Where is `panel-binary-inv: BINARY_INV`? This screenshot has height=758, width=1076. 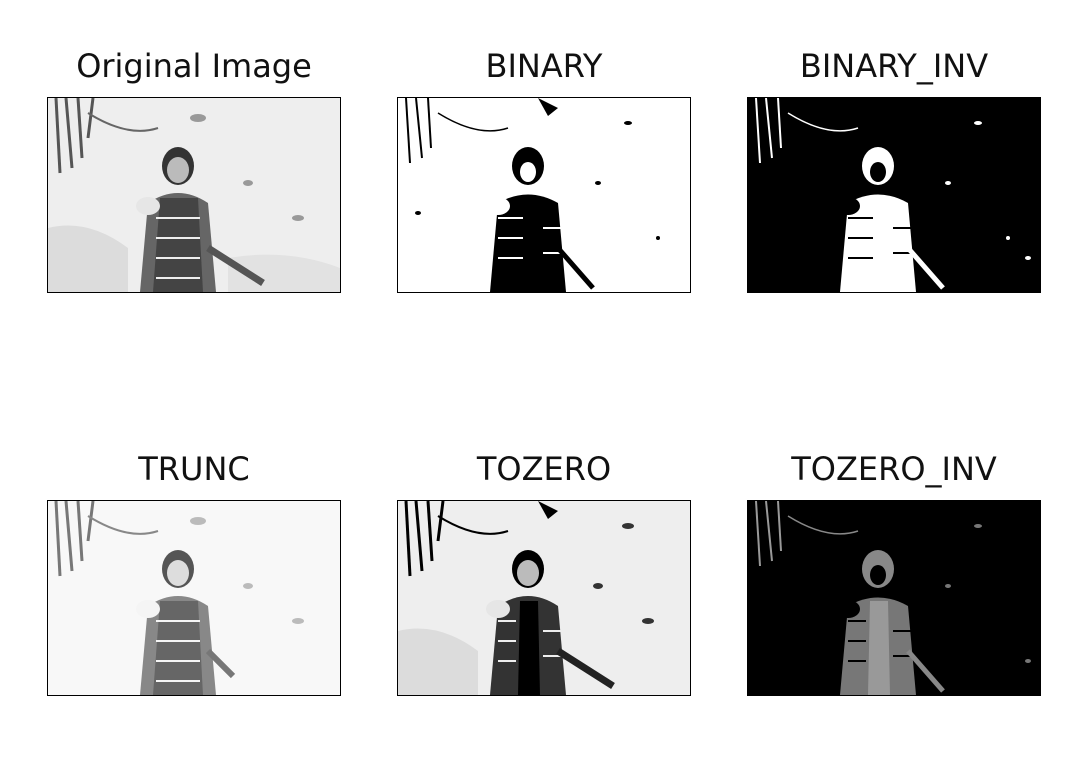
panel-binary-inv: BINARY_INV is located at coordinates (894, 170).